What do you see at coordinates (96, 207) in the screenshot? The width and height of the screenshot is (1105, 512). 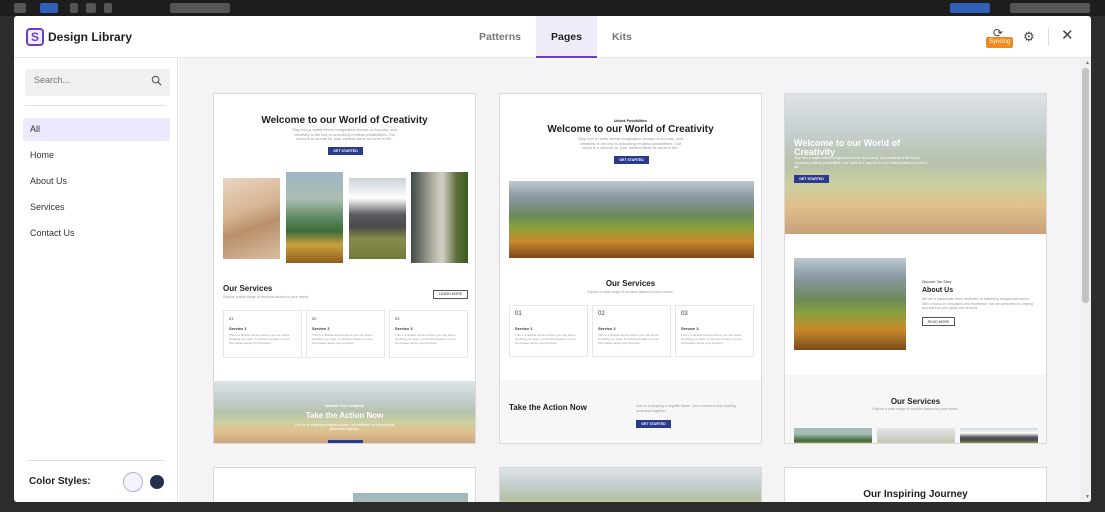 I see `sidebar-item-services: Services` at bounding box center [96, 207].